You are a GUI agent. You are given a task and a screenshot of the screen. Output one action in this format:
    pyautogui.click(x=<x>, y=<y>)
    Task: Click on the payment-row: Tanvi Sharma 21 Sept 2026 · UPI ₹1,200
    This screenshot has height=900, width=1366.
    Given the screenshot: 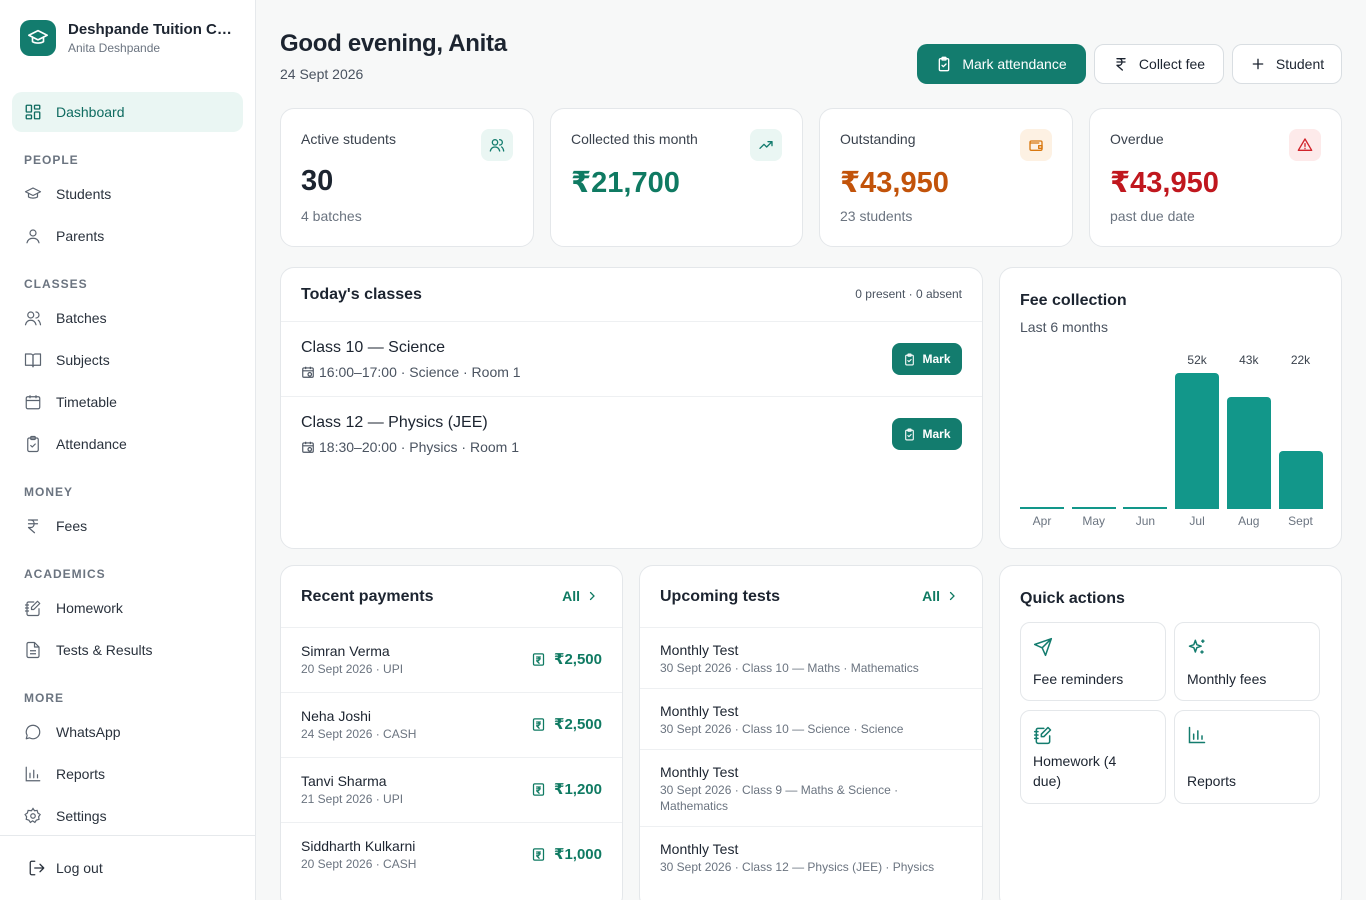 What is the action you would take?
    pyautogui.click(x=451, y=789)
    